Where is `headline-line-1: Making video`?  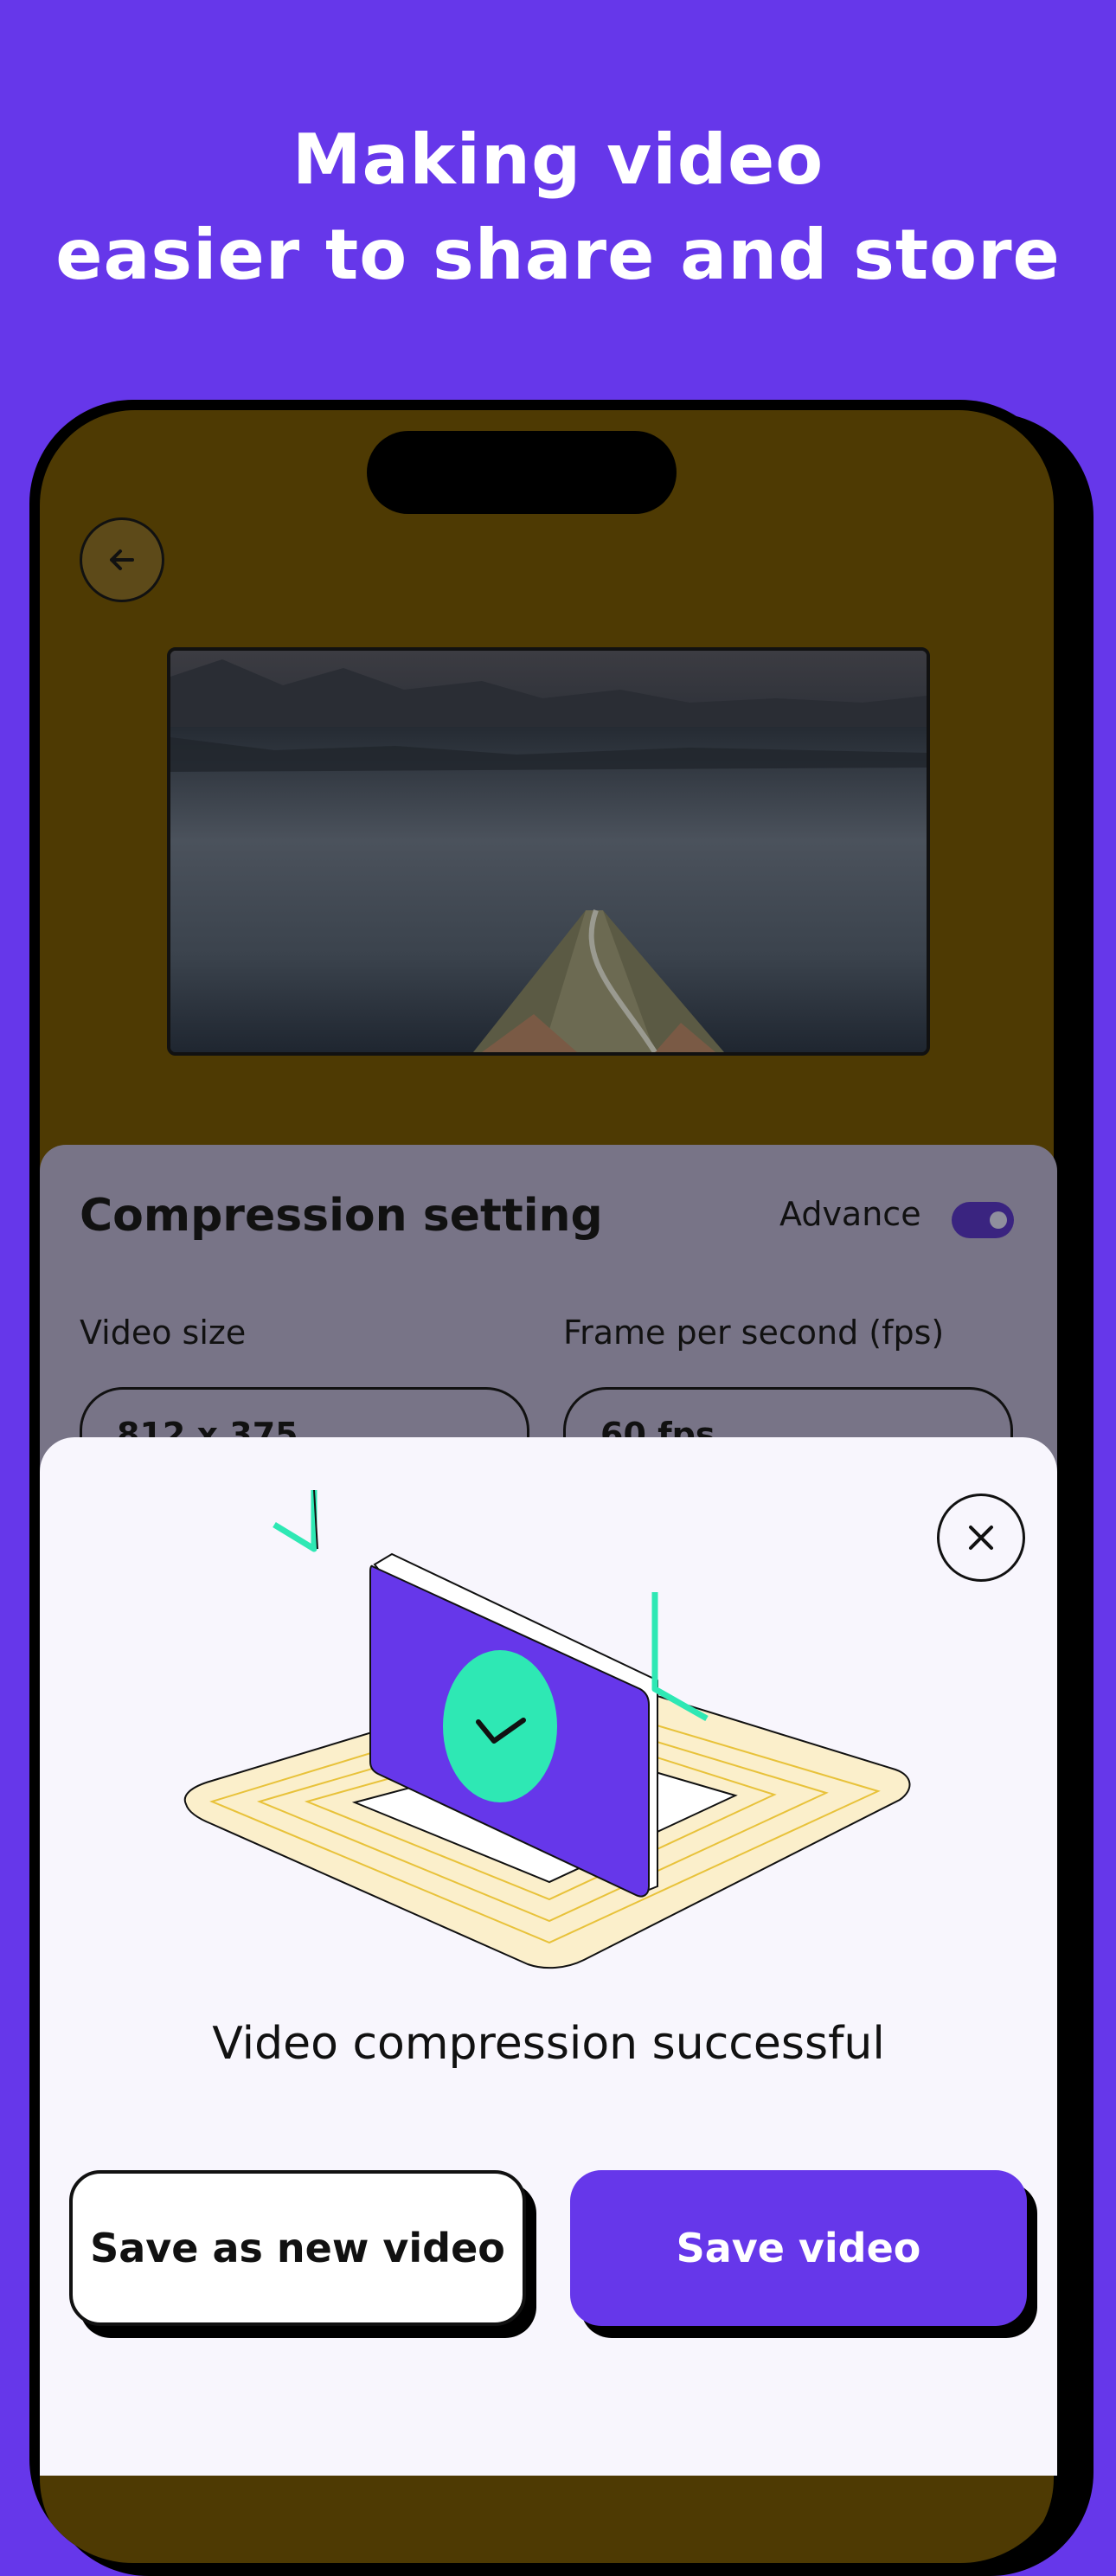 headline-line-1: Making video is located at coordinates (558, 160).